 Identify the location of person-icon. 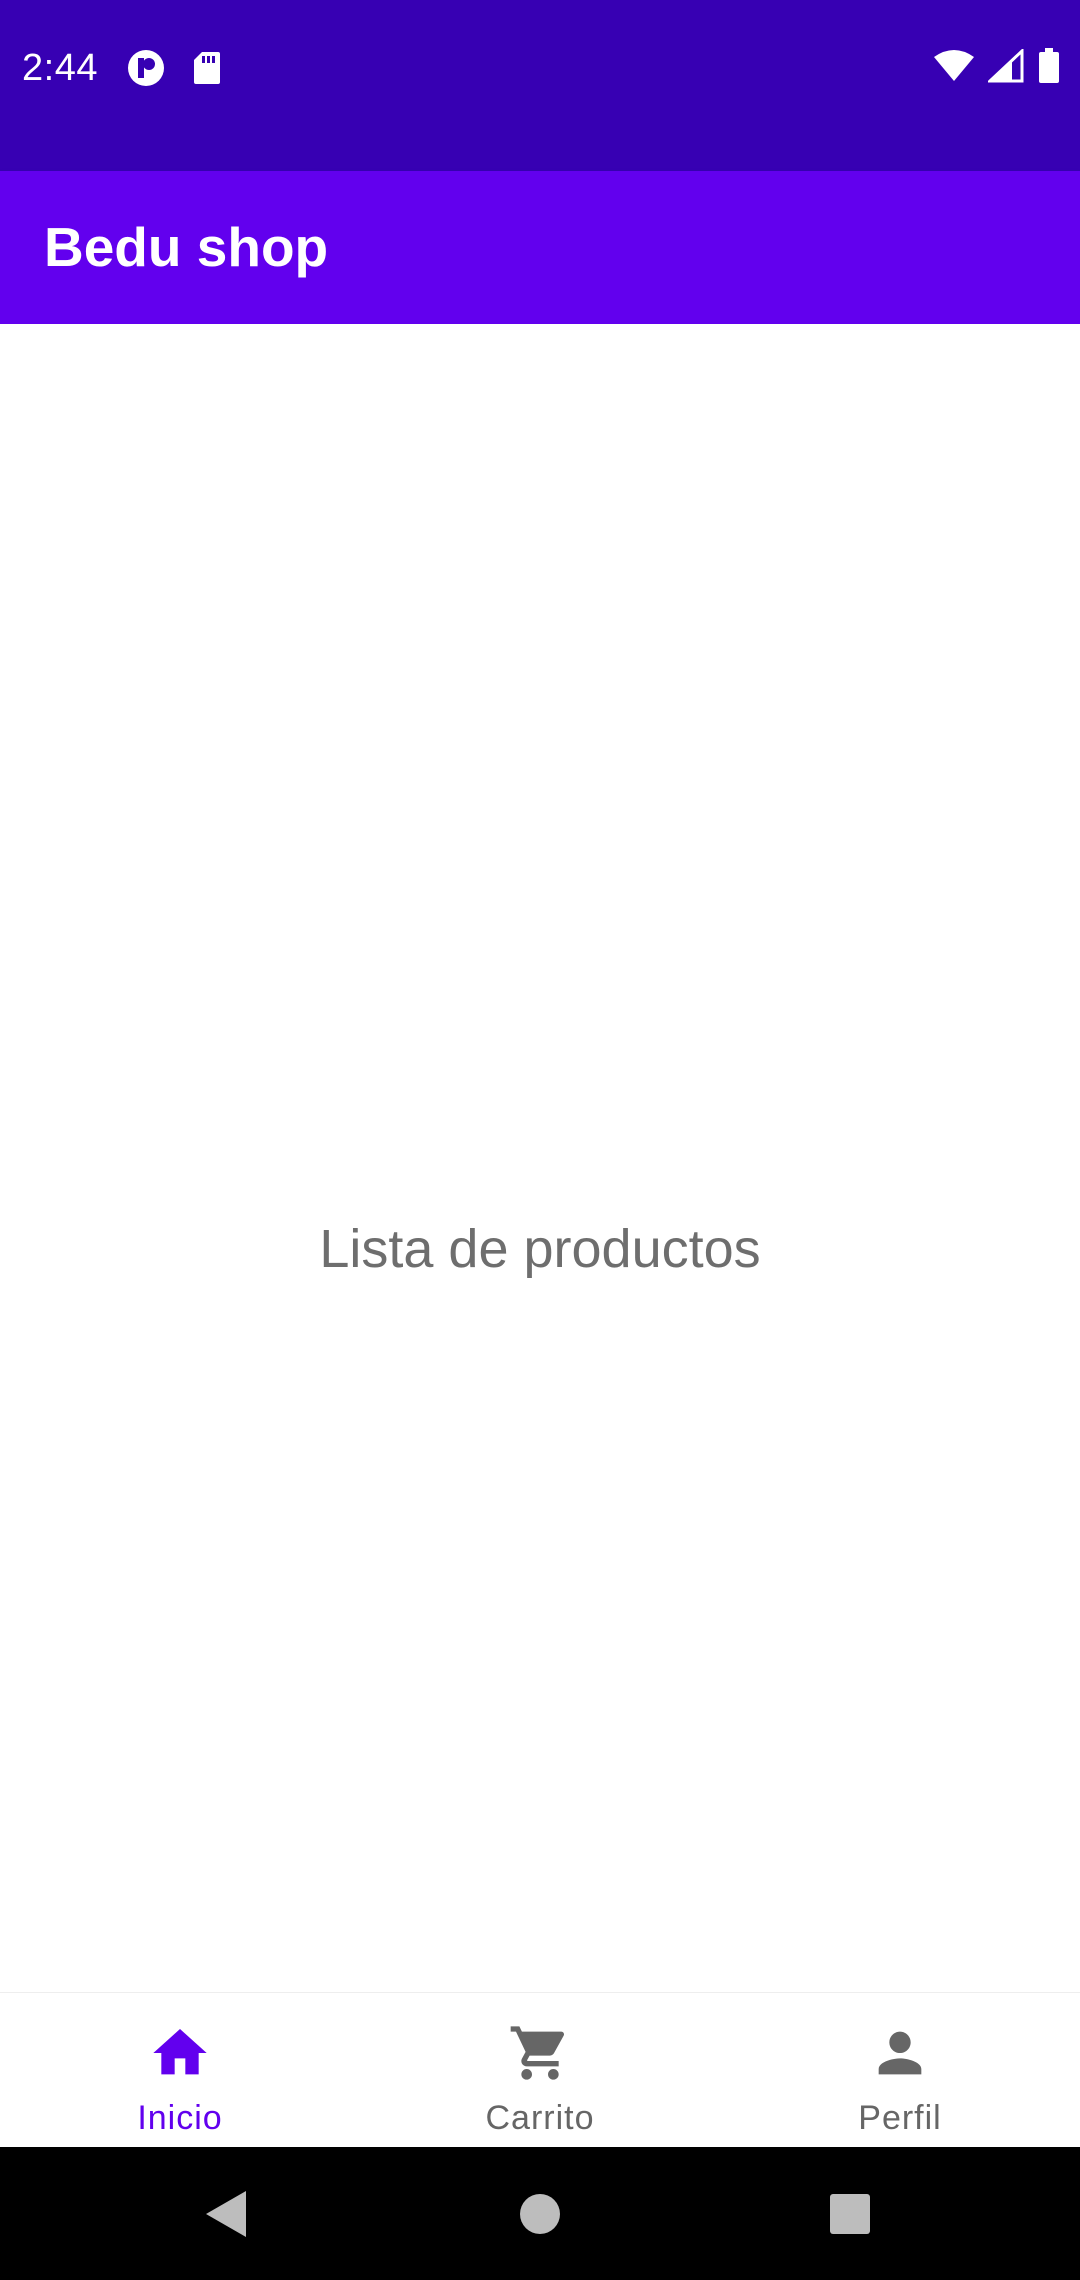
(900, 2041).